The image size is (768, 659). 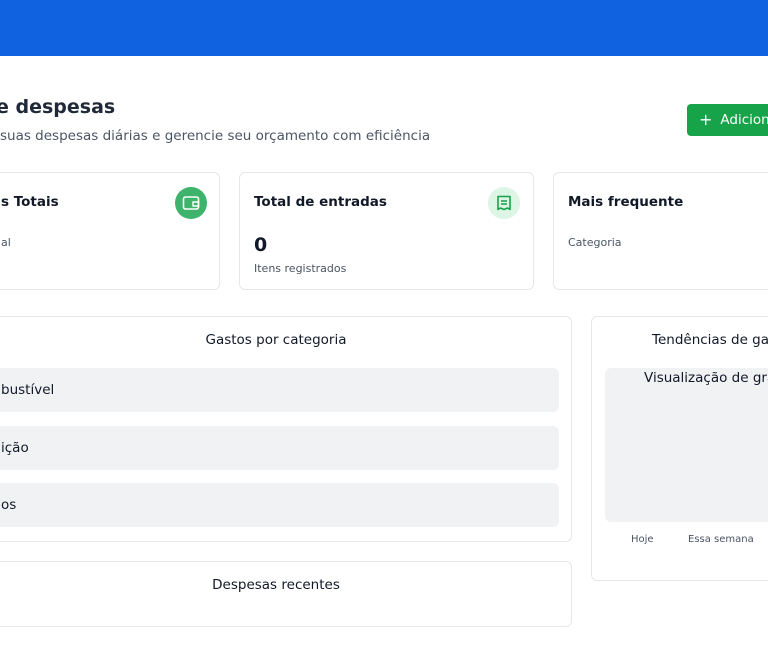 I want to click on stat-caption-entries: Itens registrados, so click(x=300, y=268).